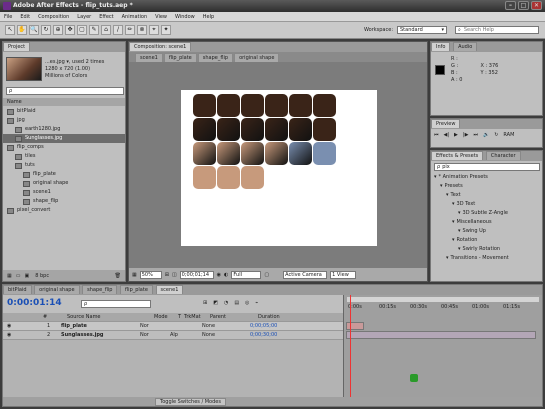 This screenshot has width=545, height=409. Describe the element at coordinates (64, 165) in the screenshot. I see `project-item: tuts` at that location.